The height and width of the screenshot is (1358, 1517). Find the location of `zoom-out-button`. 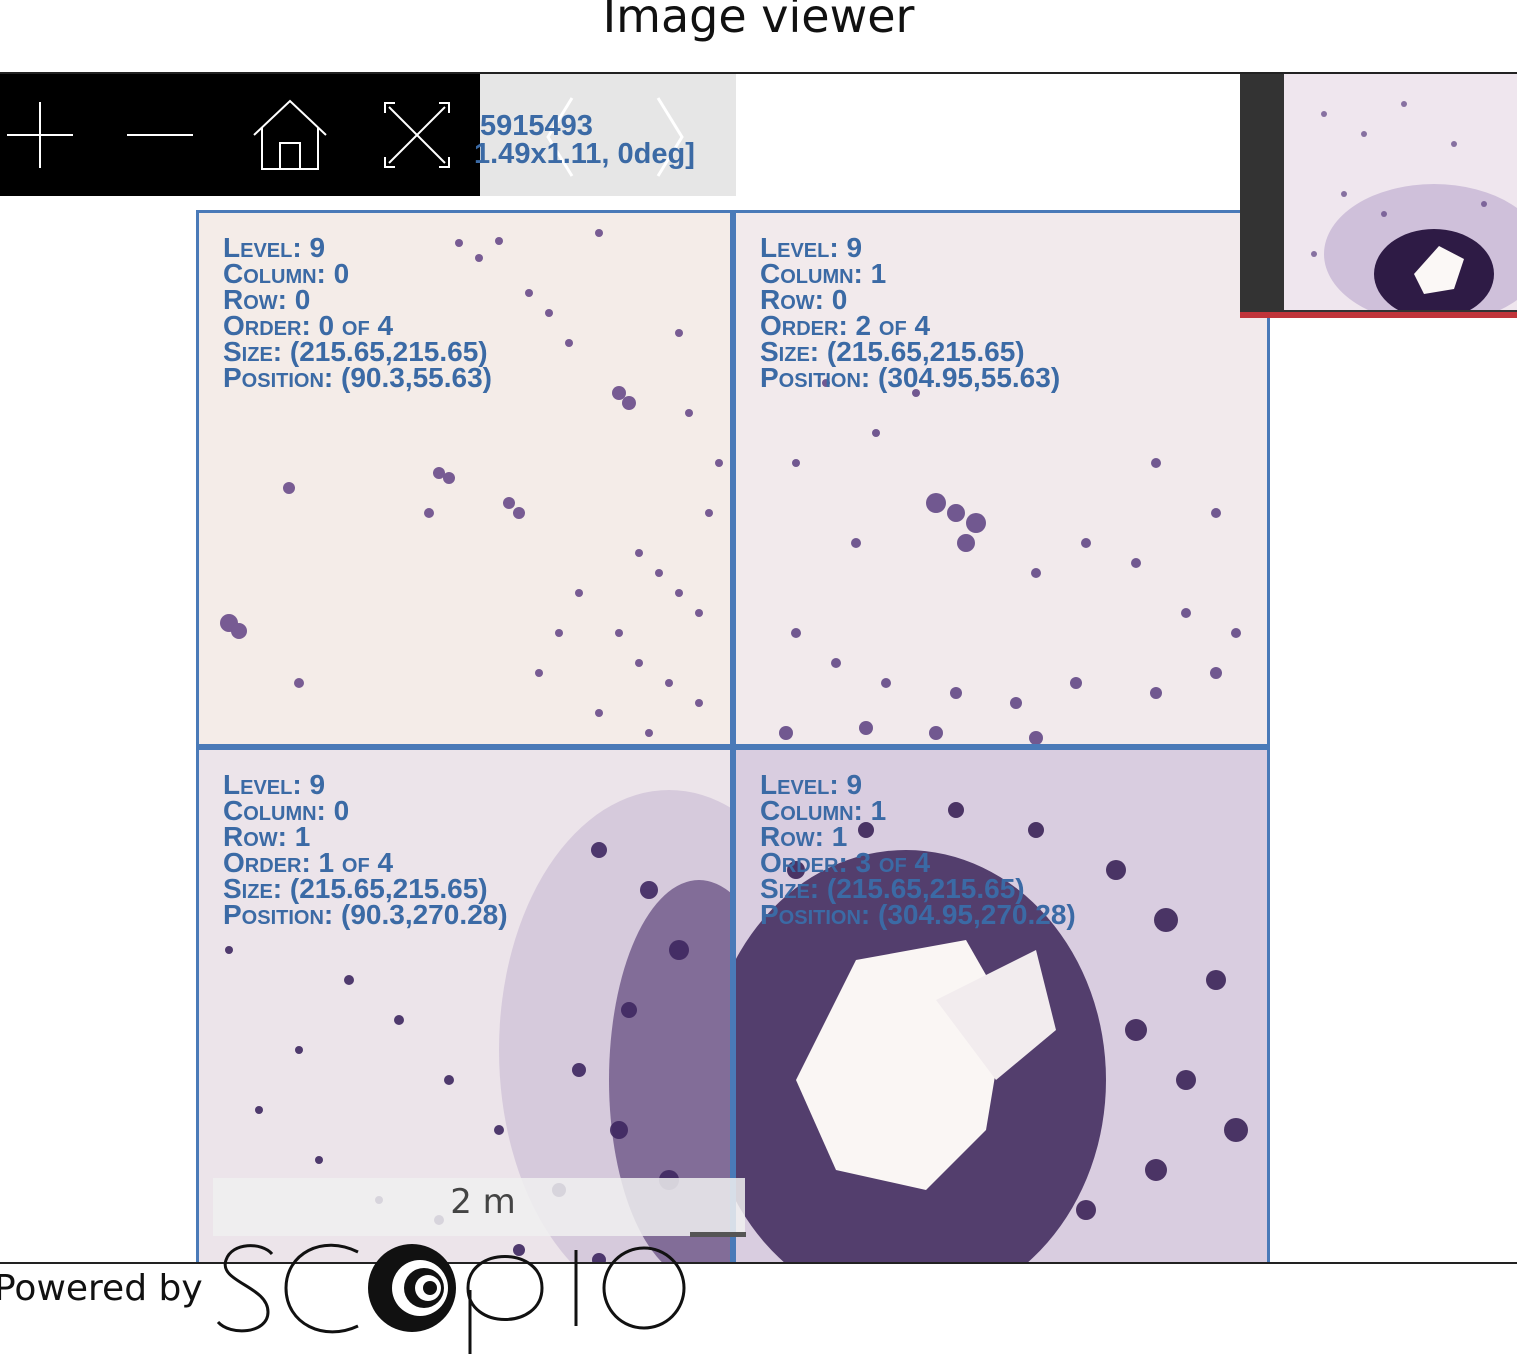

zoom-out-button is located at coordinates (160, 135).